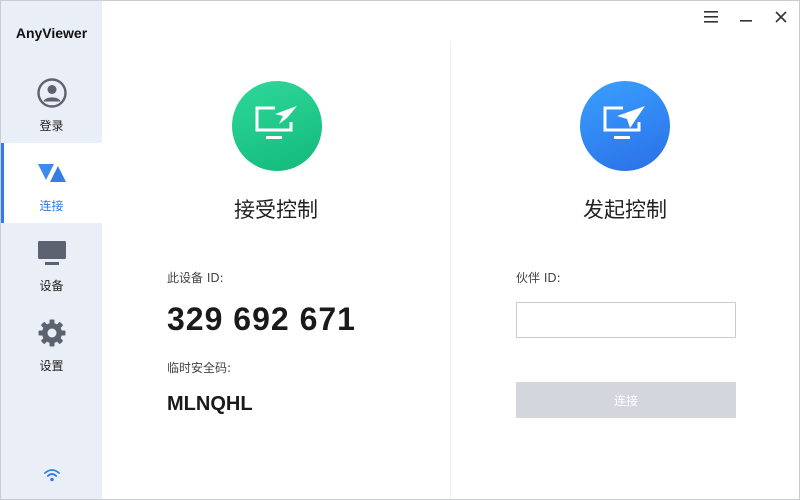 The image size is (800, 500). I want to click on close-button, so click(781, 17).